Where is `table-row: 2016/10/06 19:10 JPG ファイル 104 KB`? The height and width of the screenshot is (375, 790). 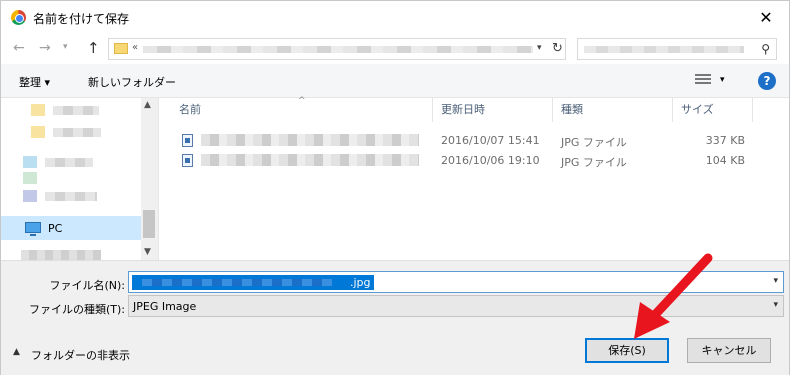
table-row: 2016/10/06 19:10 JPG ファイル 104 KB is located at coordinates (475, 160).